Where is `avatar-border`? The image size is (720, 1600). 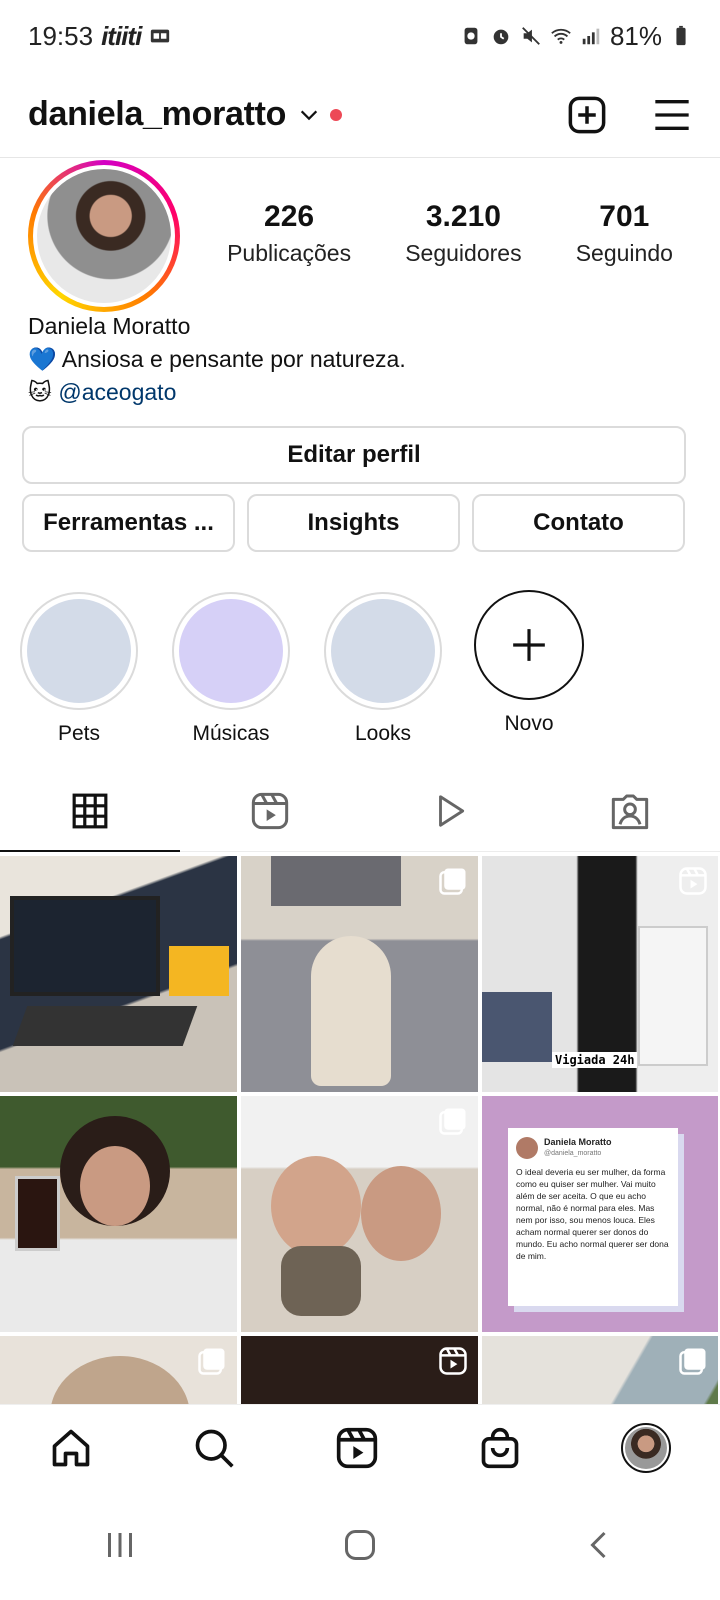
avatar-border is located at coordinates (104, 236).